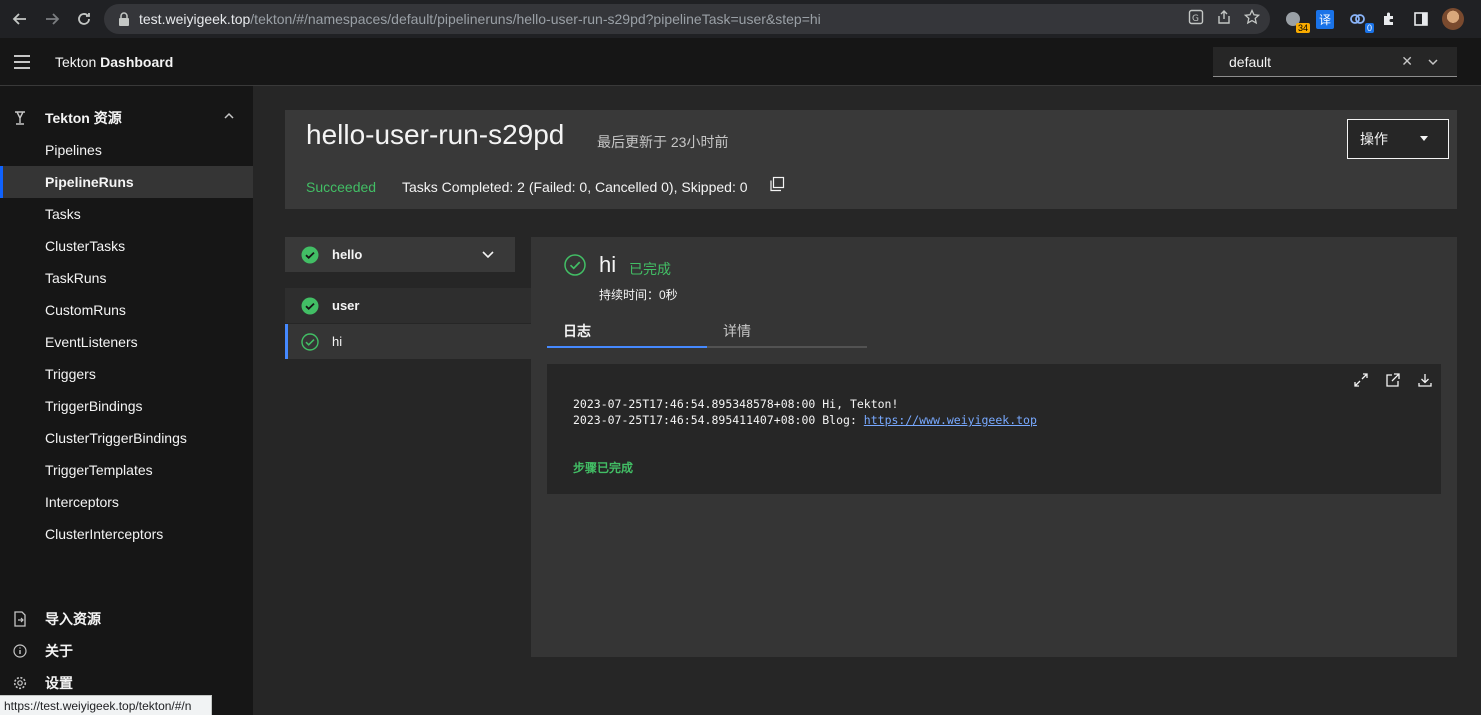  What do you see at coordinates (20, 19) in the screenshot?
I see `back-arrow-icon` at bounding box center [20, 19].